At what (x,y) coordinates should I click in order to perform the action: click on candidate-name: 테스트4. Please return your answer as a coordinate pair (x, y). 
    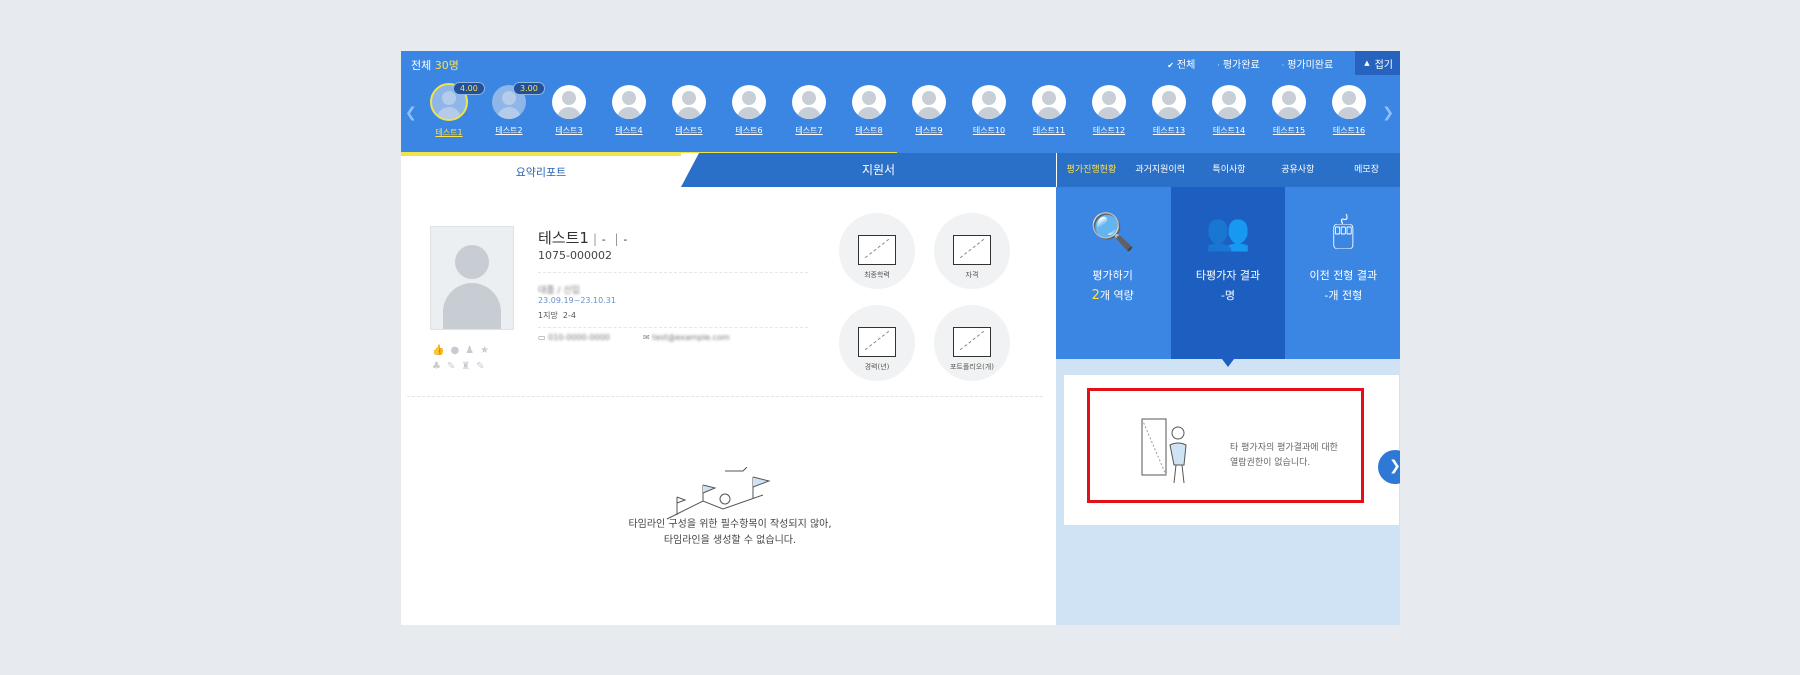
    Looking at the image, I should click on (629, 130).